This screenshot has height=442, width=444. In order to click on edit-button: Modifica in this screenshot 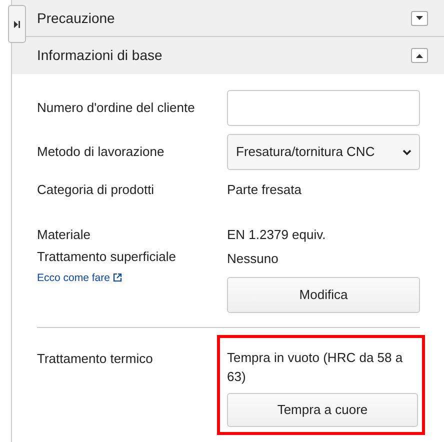, I will do `click(323, 294)`.